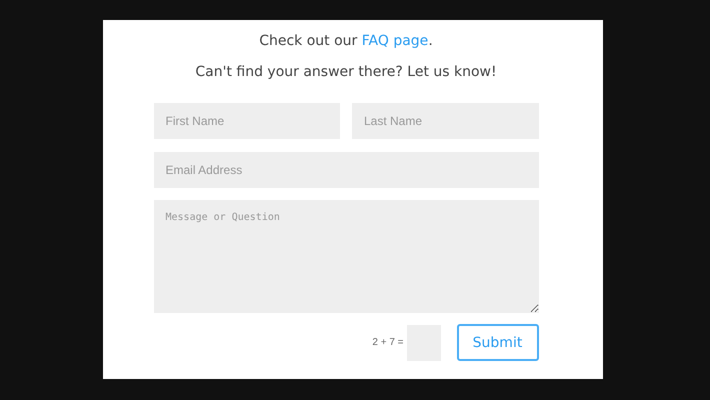  What do you see at coordinates (395, 41) in the screenshot?
I see `faq-link: FAQ page` at bounding box center [395, 41].